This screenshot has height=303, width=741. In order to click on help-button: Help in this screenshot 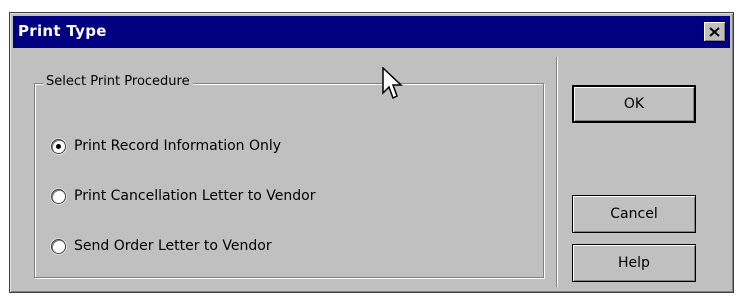, I will do `click(634, 263)`.